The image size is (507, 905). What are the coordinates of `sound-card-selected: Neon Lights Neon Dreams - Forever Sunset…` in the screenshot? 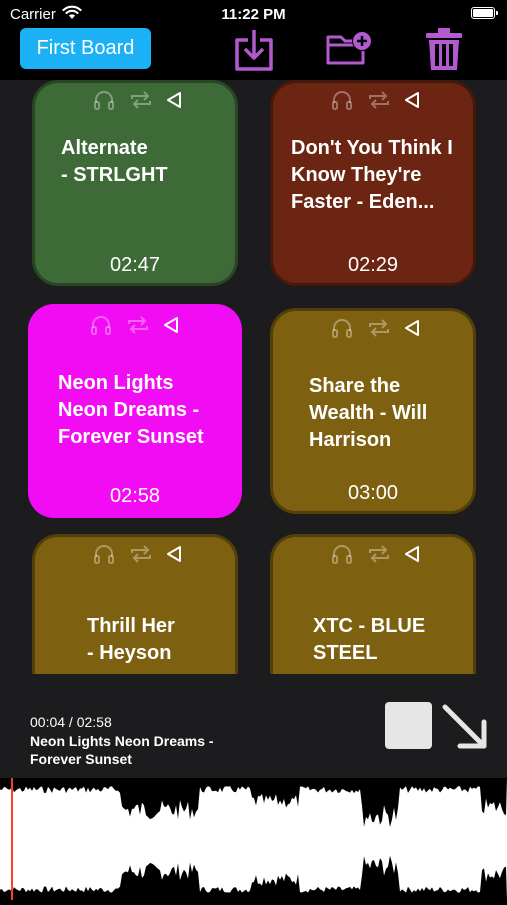 It's located at (135, 411).